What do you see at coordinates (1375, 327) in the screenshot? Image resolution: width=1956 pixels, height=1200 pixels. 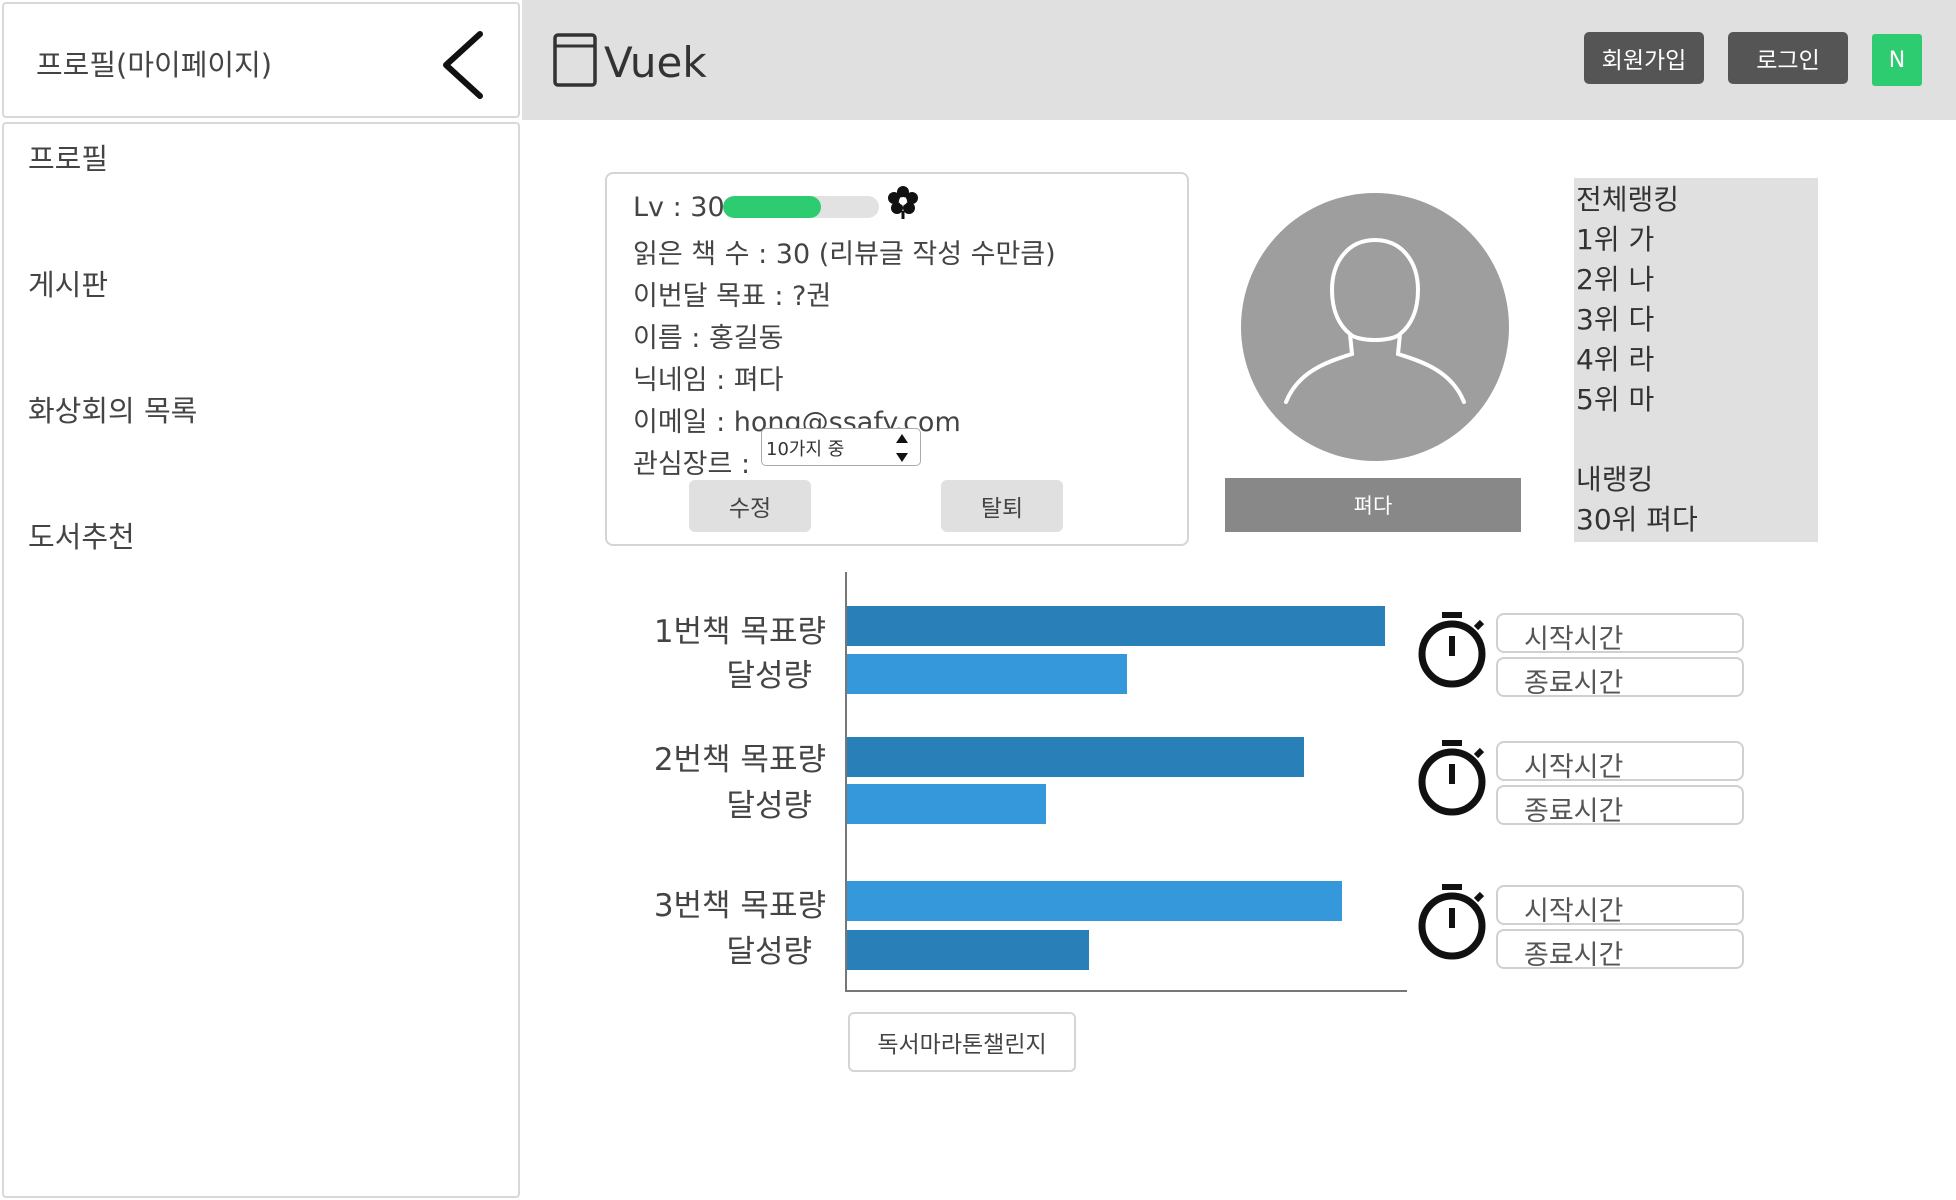 I see `profile-avatar-icon` at bounding box center [1375, 327].